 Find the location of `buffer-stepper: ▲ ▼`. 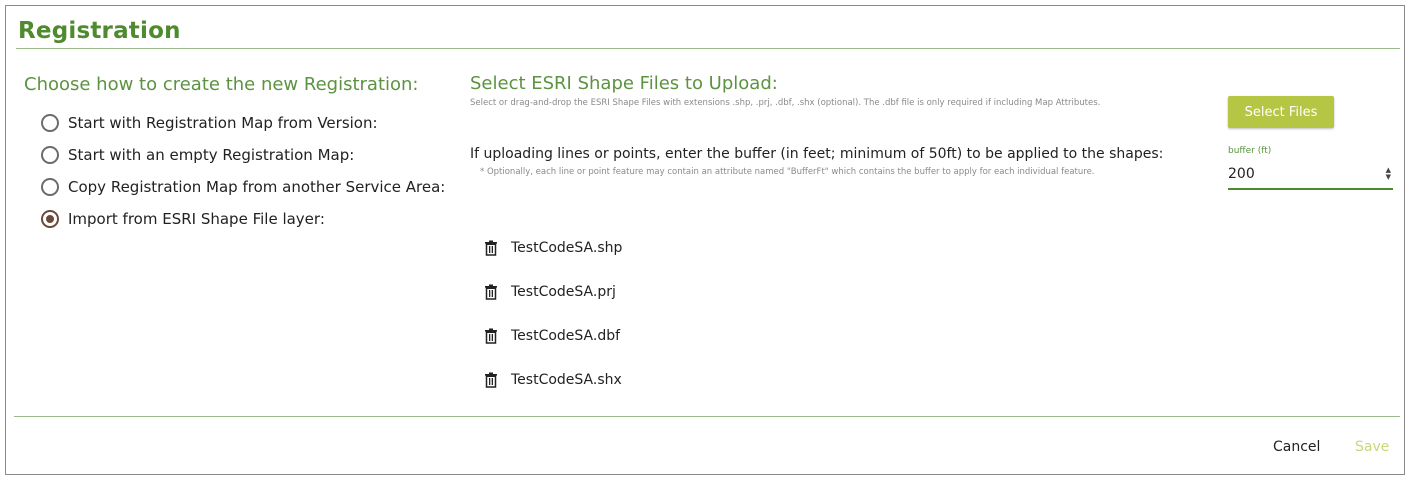

buffer-stepper: ▲ ▼ is located at coordinates (1388, 174).